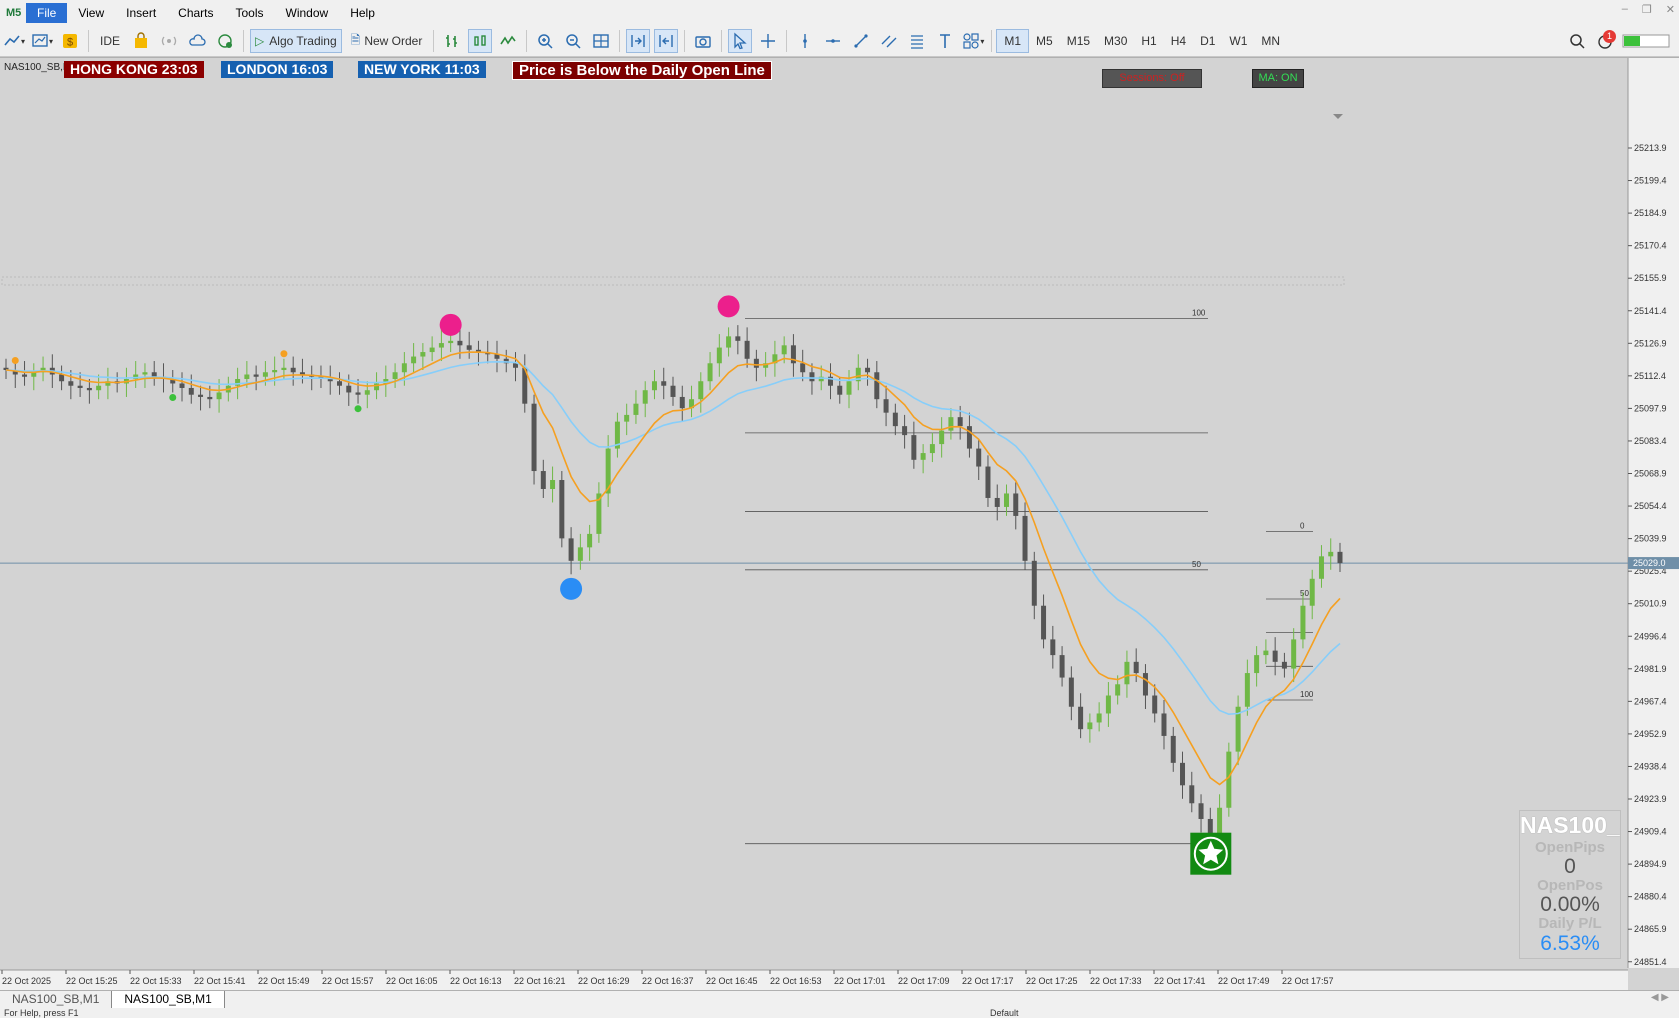 The image size is (1679, 1018). Describe the element at coordinates (703, 41) in the screenshot. I see `screenshot-button` at that location.